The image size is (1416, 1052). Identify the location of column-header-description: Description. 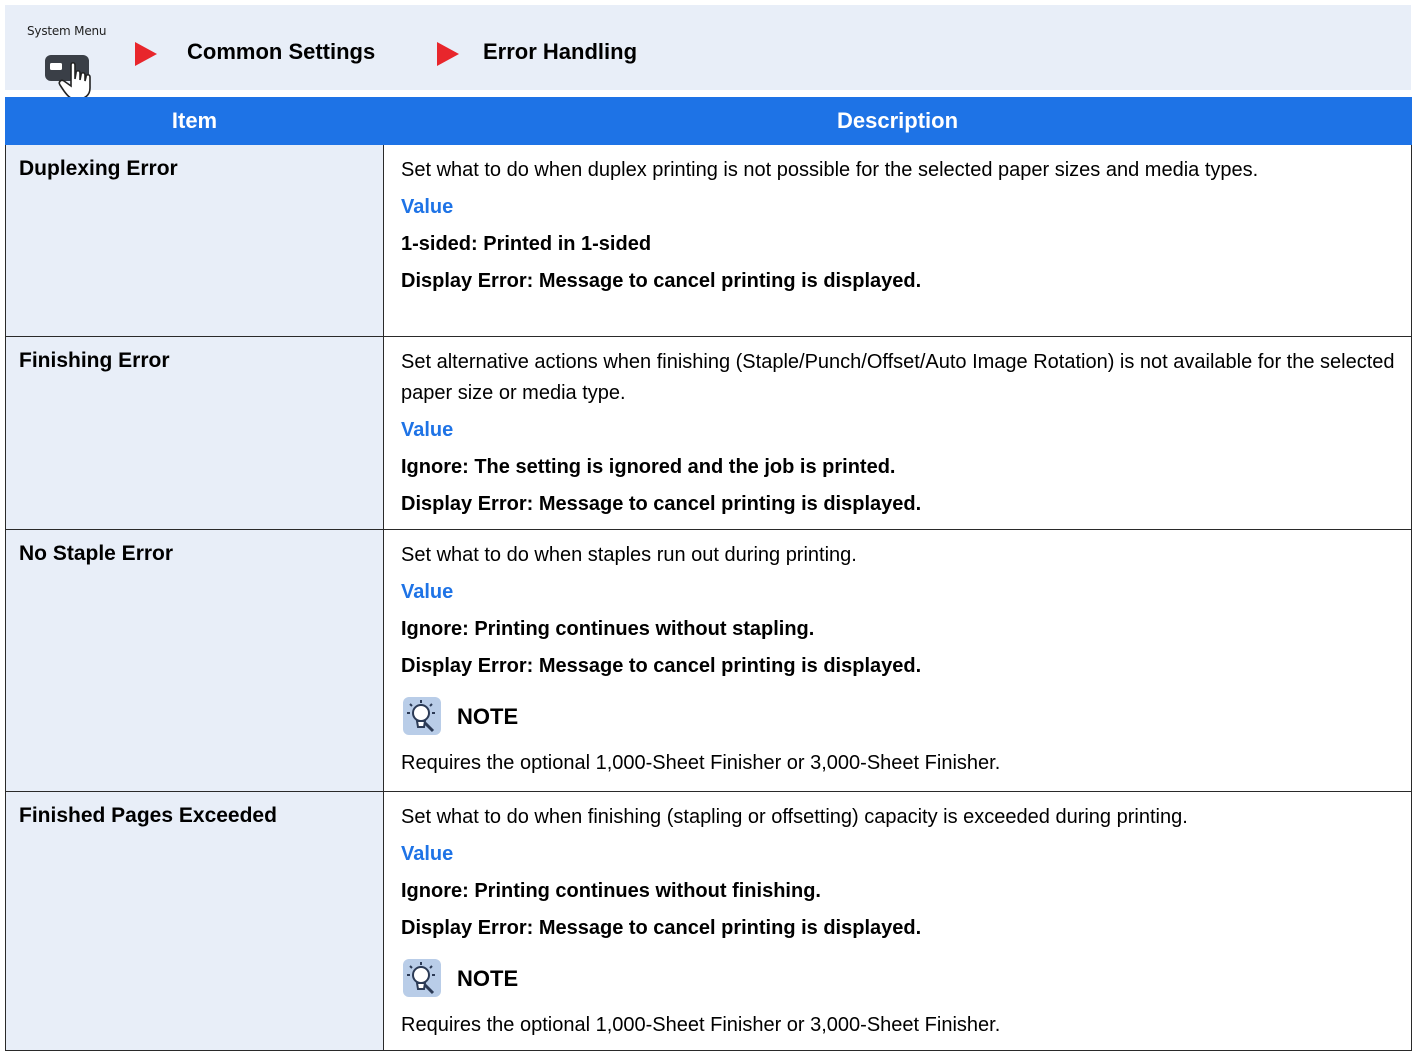
(897, 121).